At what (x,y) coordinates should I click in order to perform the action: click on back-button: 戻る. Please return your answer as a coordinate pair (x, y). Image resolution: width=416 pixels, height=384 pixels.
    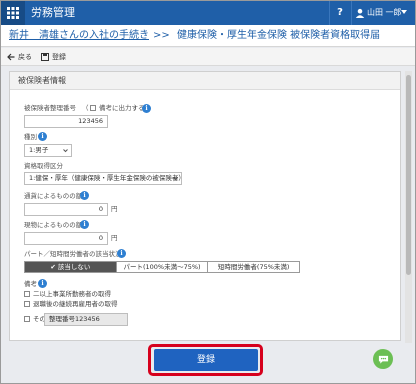
    Looking at the image, I should click on (19, 57).